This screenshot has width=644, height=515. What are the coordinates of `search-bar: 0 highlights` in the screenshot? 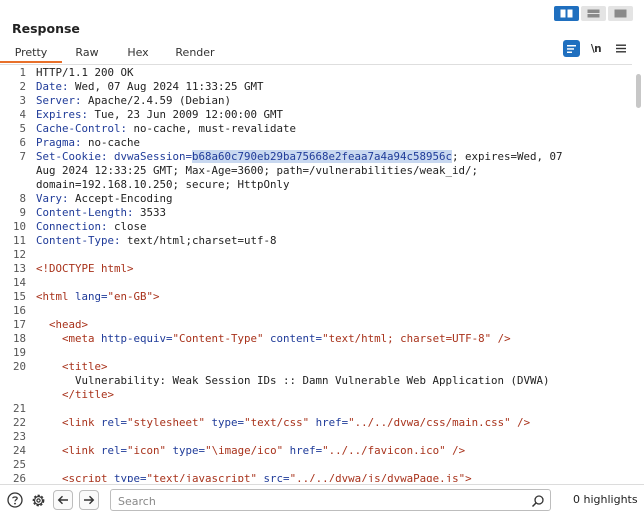 It's located at (322, 499).